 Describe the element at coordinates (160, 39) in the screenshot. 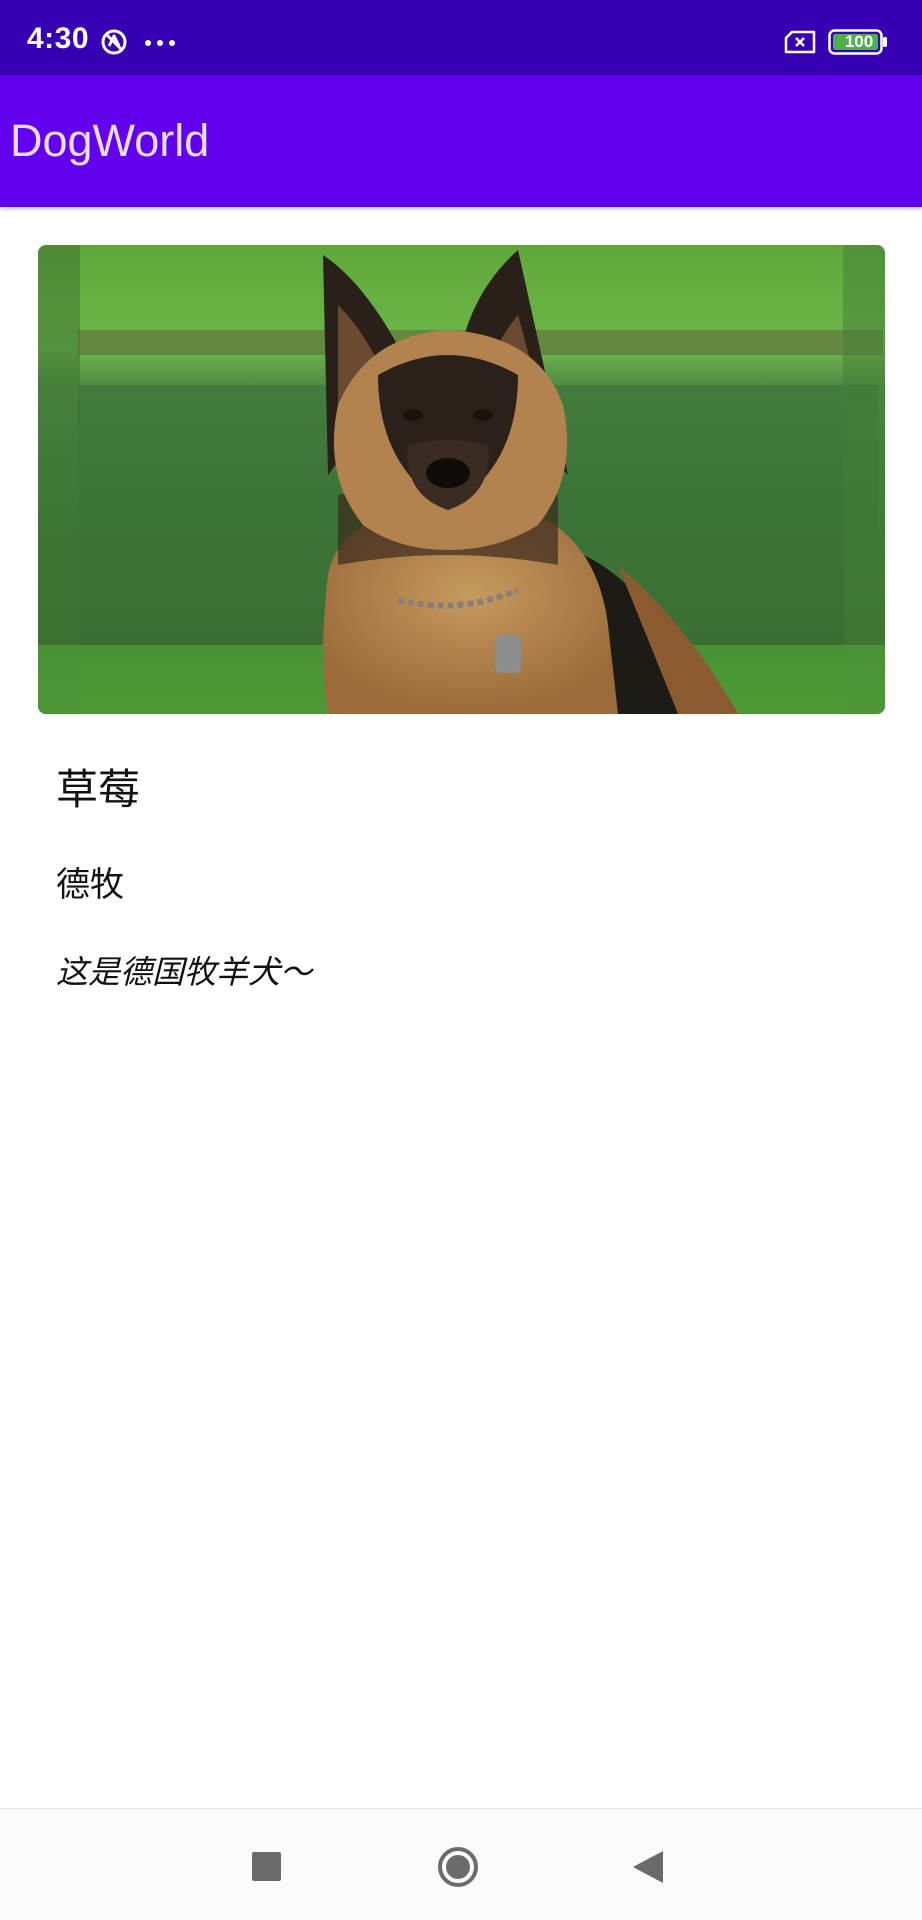

I see `more-dots-icon` at that location.